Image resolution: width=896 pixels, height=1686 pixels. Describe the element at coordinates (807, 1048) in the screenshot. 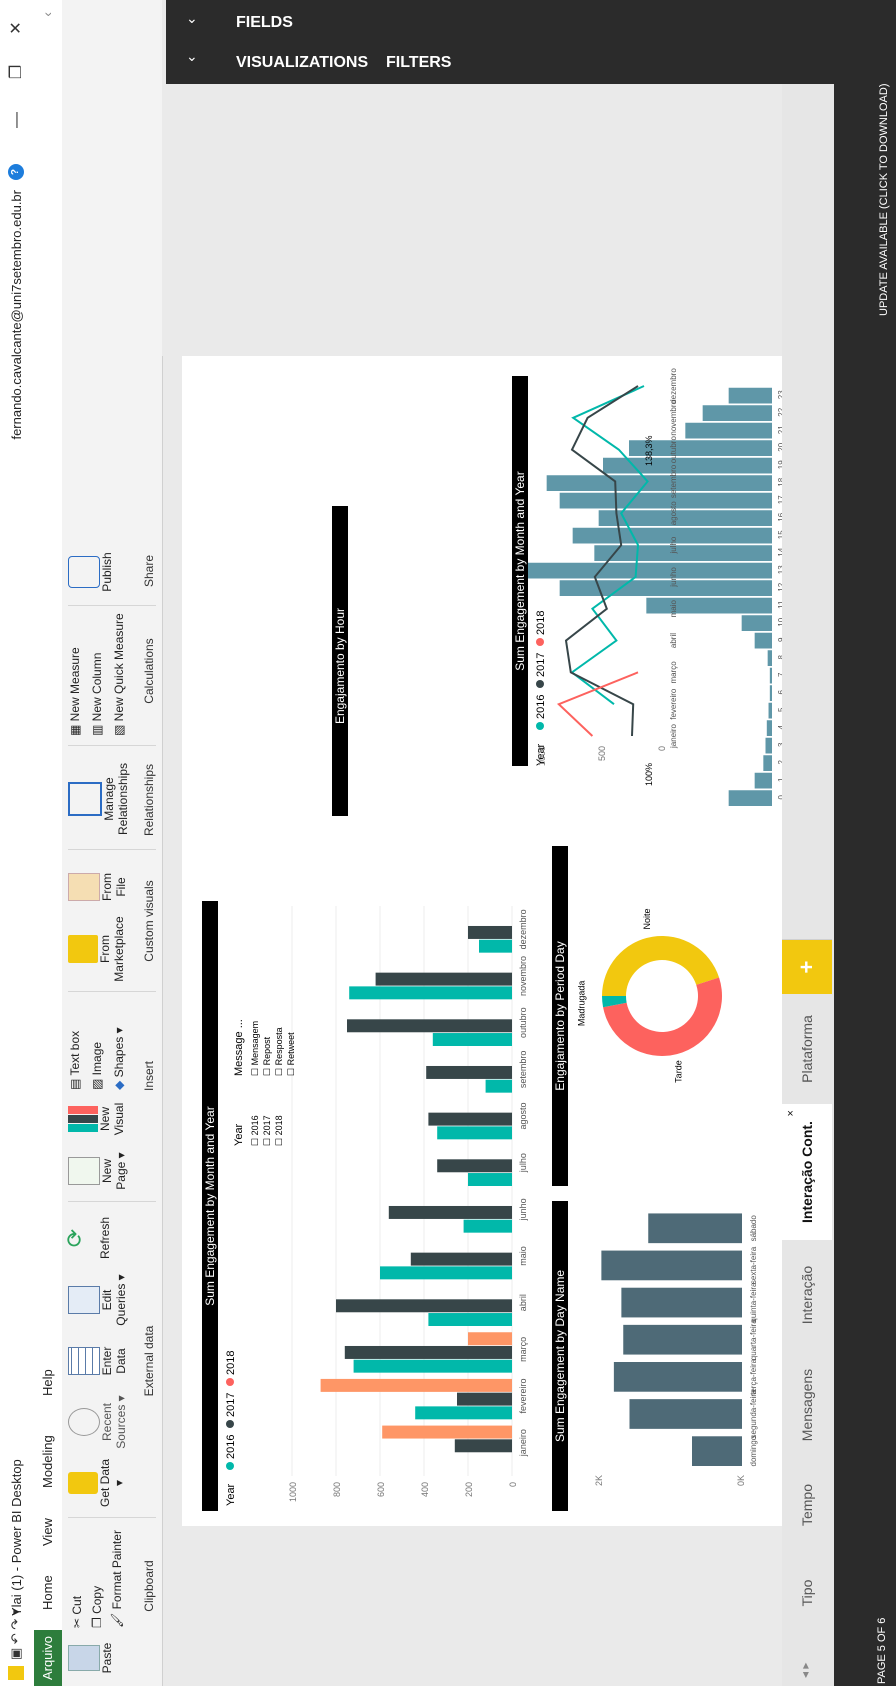

I see `tab-page-plataforma: Plataforma` at that location.